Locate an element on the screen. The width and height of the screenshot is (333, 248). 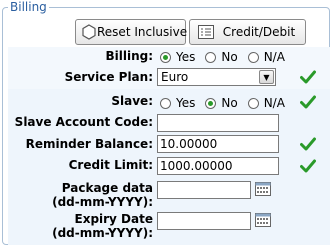
reset-inclusive-label: Reset Inclusive is located at coordinates (142, 32).